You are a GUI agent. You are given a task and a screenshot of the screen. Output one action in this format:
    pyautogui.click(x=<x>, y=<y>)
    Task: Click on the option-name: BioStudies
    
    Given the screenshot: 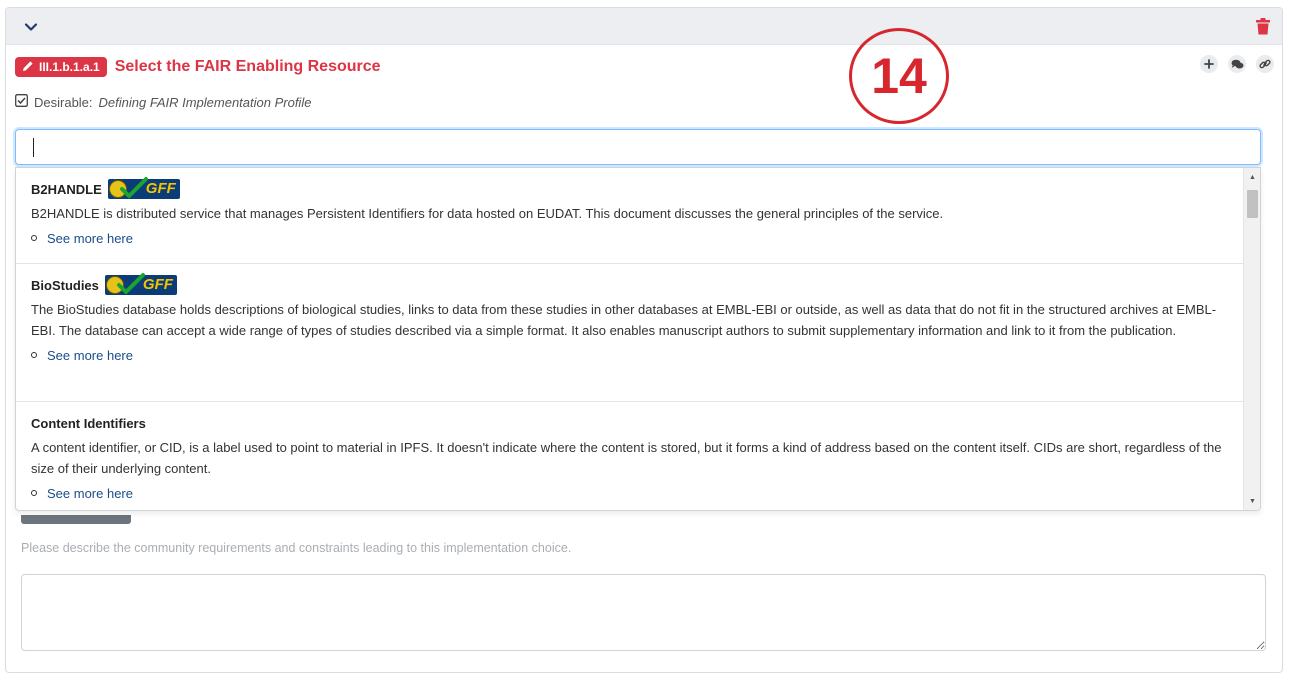 What is the action you would take?
    pyautogui.click(x=65, y=285)
    